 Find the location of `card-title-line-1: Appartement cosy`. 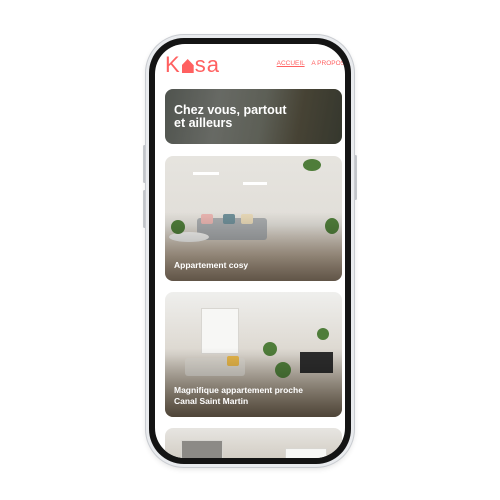

card-title-line-1: Appartement cosy is located at coordinates (211, 265).